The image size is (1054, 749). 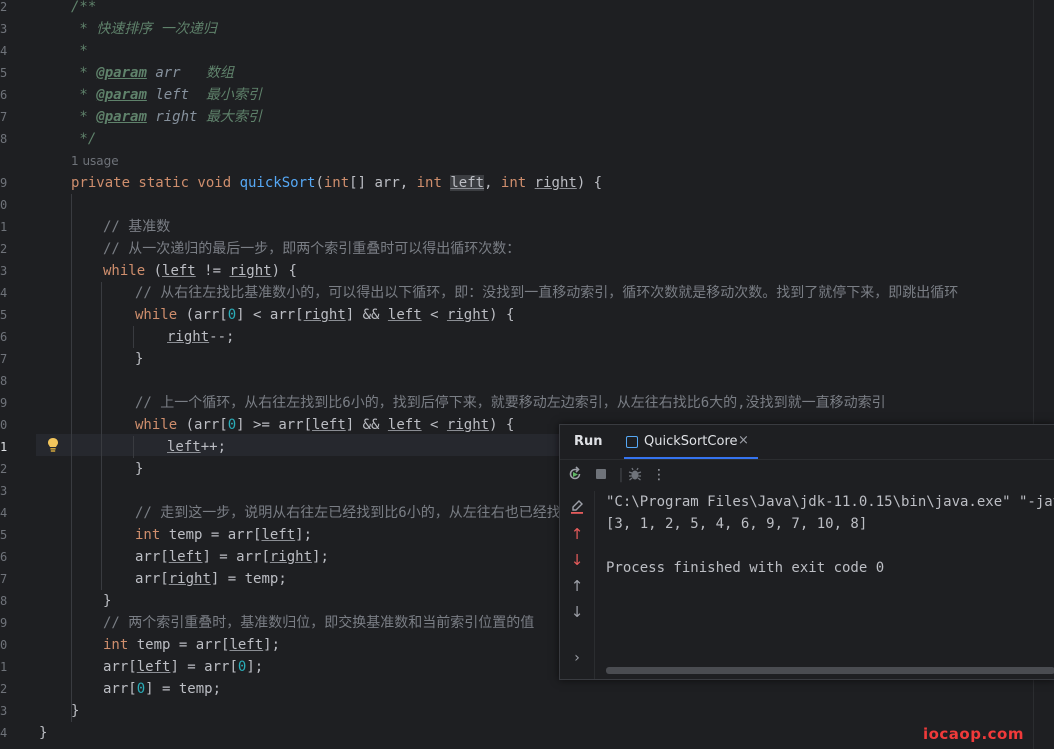 I want to click on doc-param-arr: * @param arr 数组, so click(x=152, y=73).